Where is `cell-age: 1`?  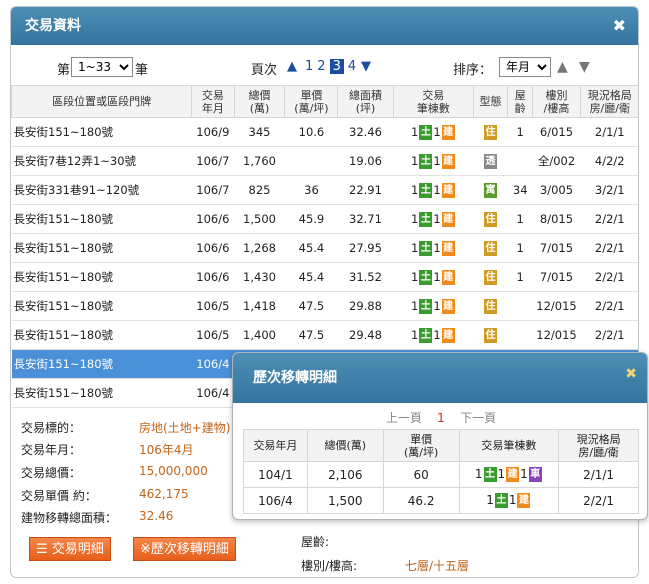 cell-age: 1 is located at coordinates (520, 219).